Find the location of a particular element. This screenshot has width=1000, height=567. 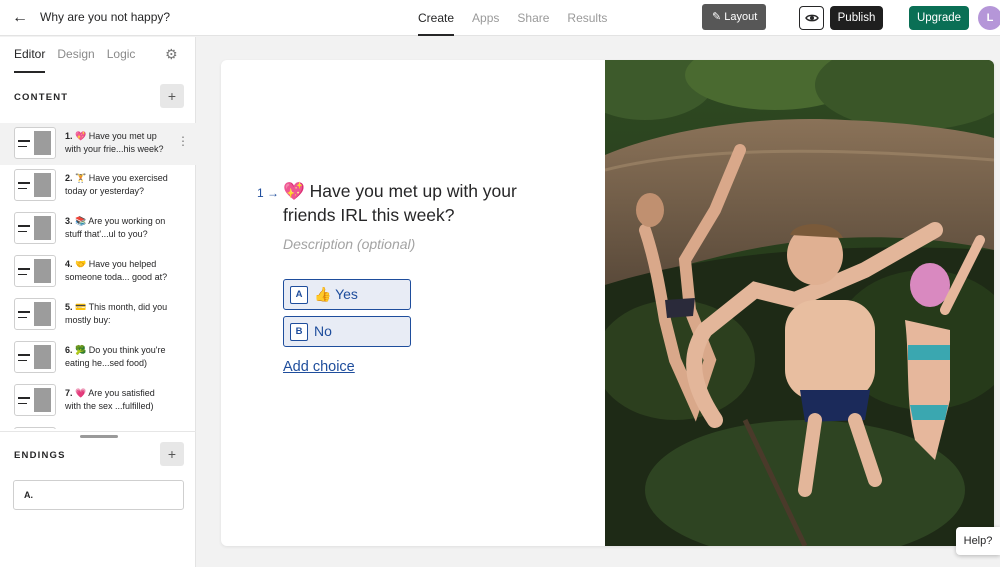

choice-option: B No is located at coordinates (347, 331).